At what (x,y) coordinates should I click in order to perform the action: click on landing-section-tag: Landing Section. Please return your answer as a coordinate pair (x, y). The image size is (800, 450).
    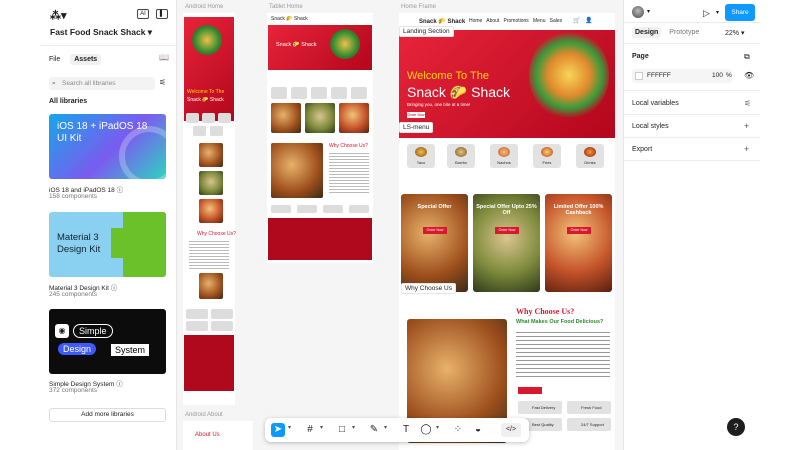
    Looking at the image, I should click on (426, 31).